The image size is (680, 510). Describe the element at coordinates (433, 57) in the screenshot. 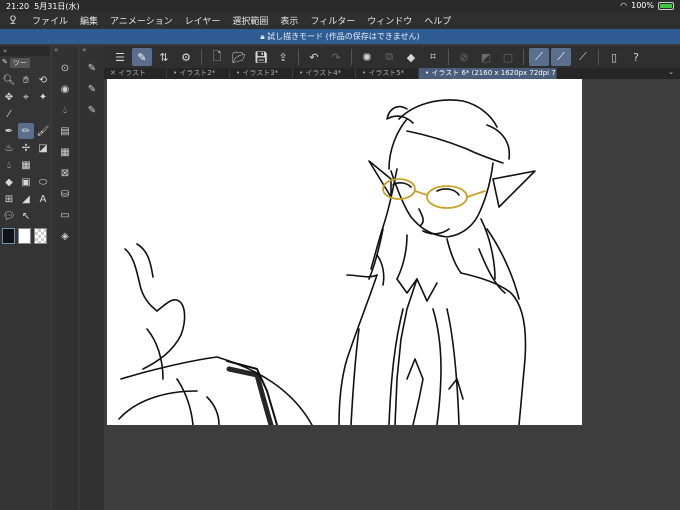

I see `crop-icon: ⌗` at that location.